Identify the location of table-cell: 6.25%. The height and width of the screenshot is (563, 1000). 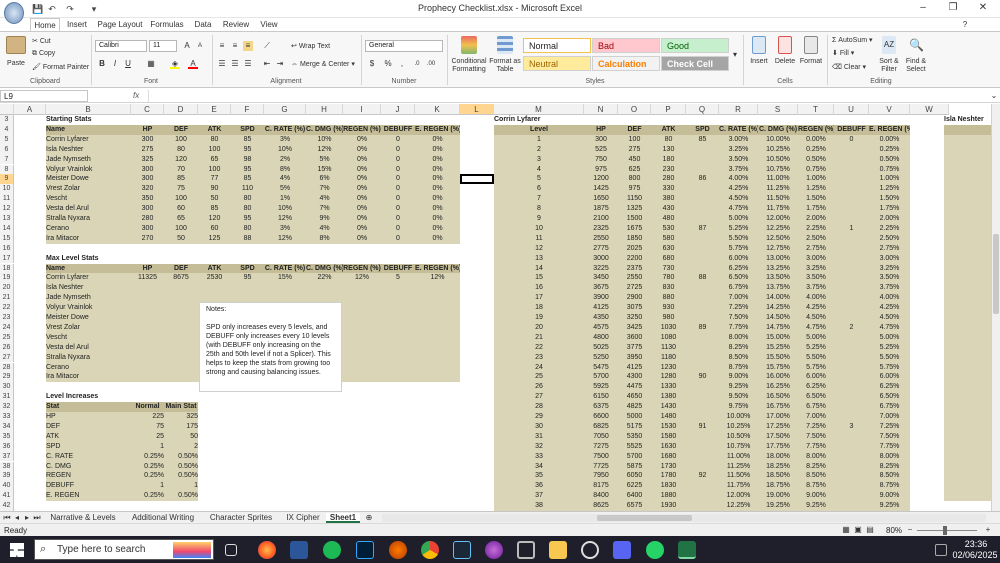
(889, 387).